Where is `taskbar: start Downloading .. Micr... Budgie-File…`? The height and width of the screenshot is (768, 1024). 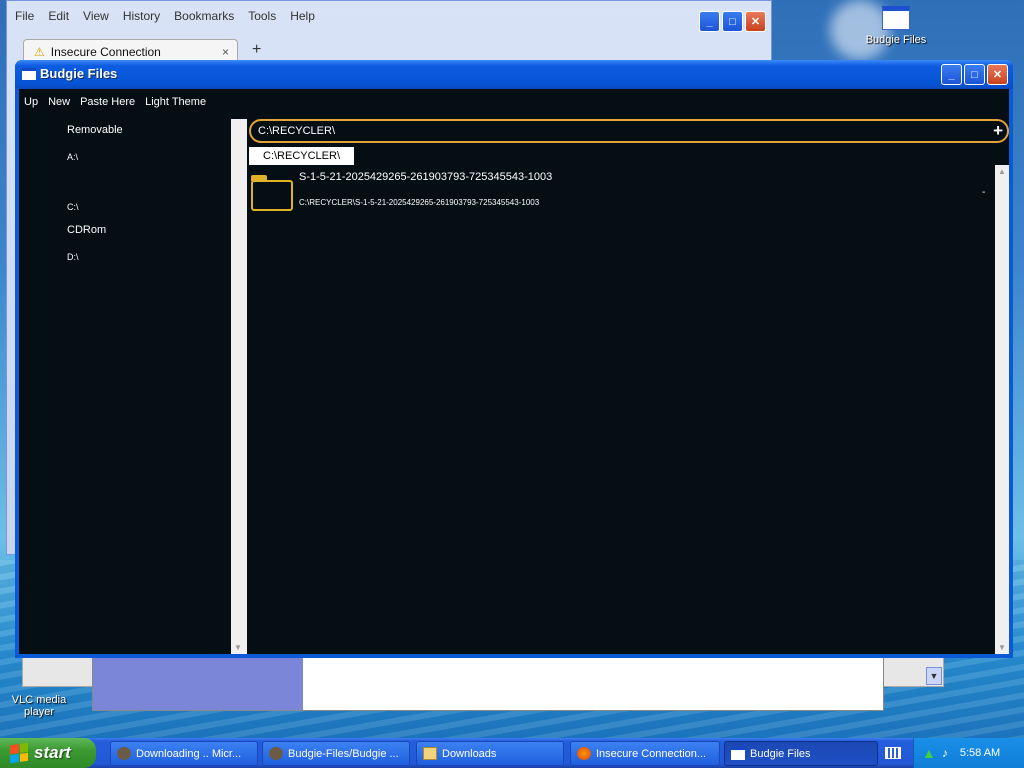
taskbar: start Downloading .. Micr... Budgie-File… is located at coordinates (512, 753).